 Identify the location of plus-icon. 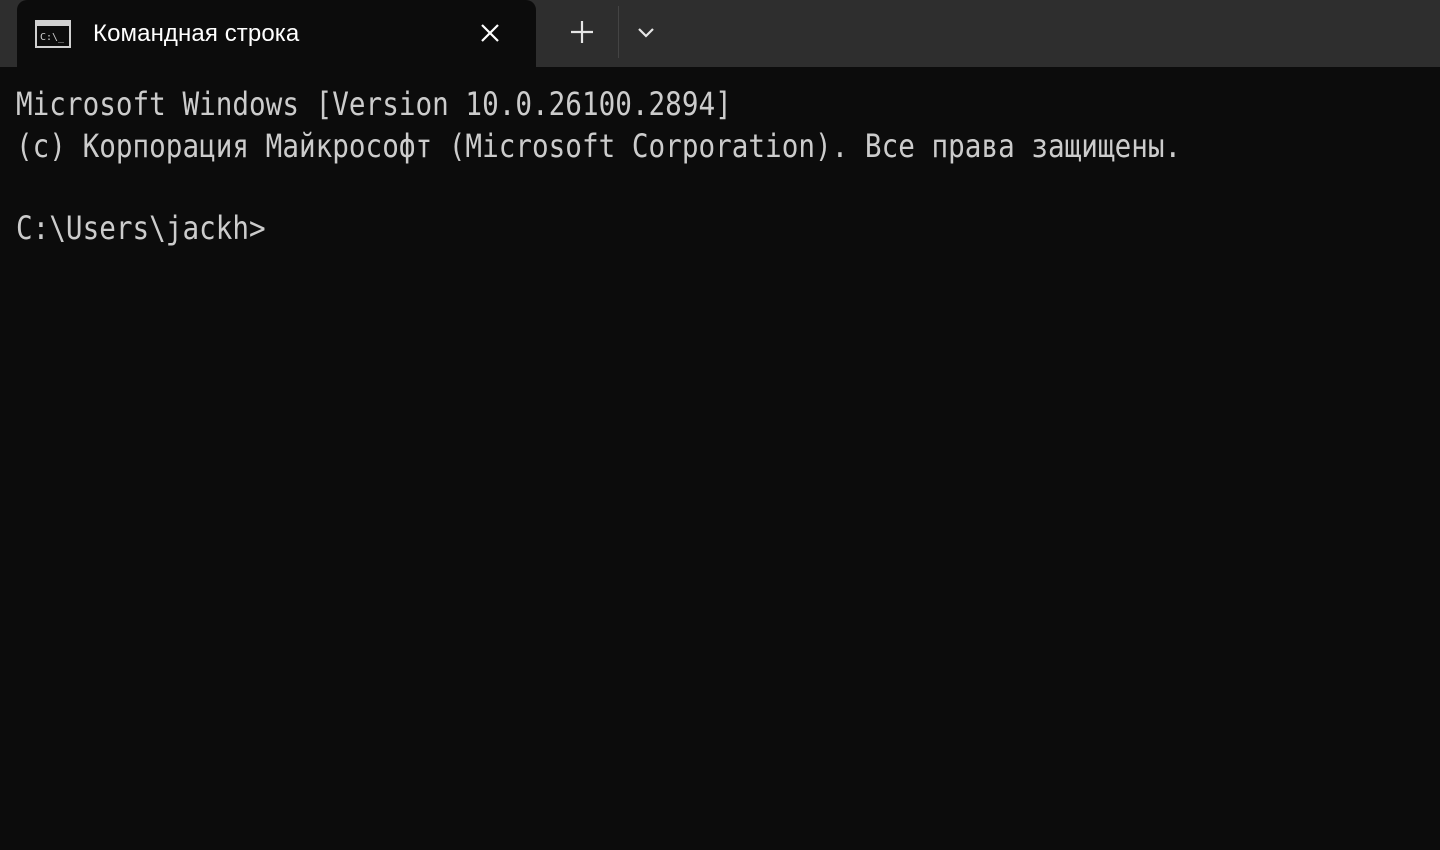
(582, 32).